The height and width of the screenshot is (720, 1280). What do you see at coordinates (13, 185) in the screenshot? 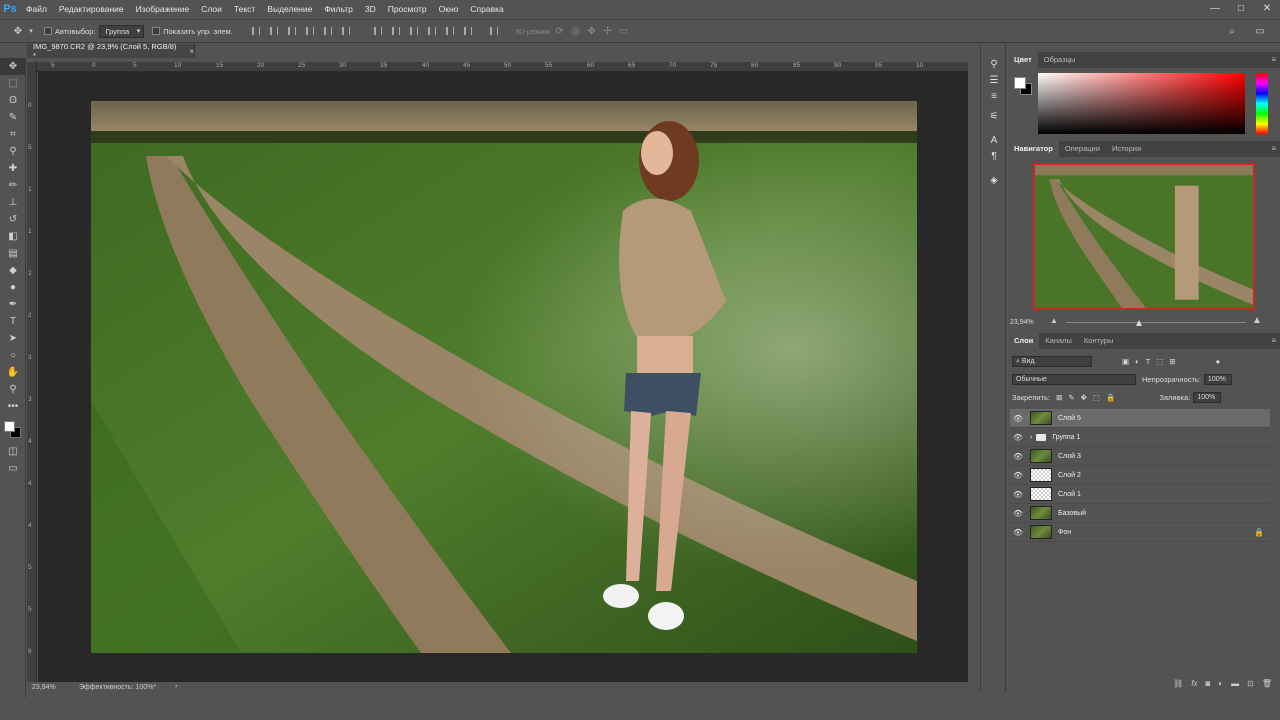
I see `brush-tool-icon: ✏` at bounding box center [13, 185].